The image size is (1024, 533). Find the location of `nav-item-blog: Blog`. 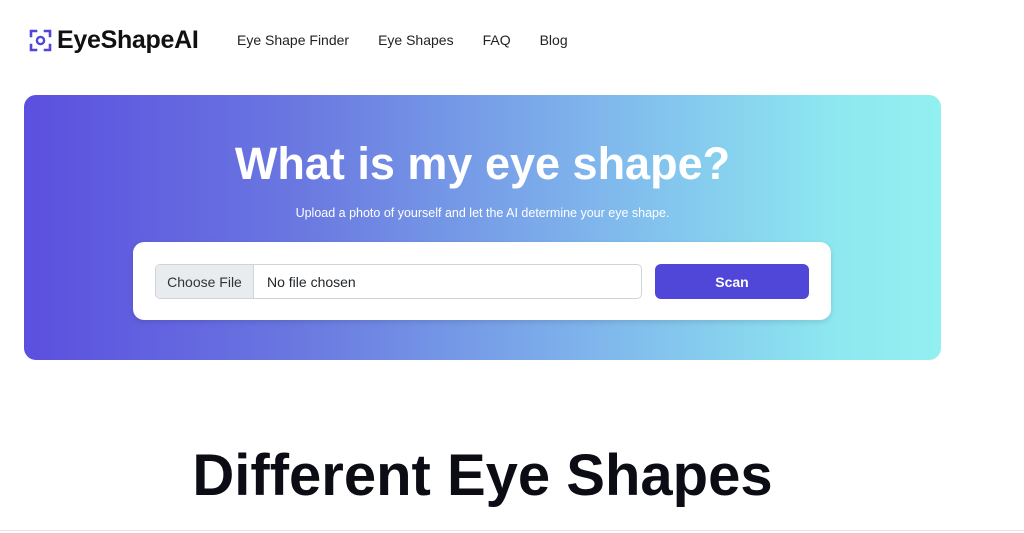

nav-item-blog: Blog is located at coordinates (554, 40).